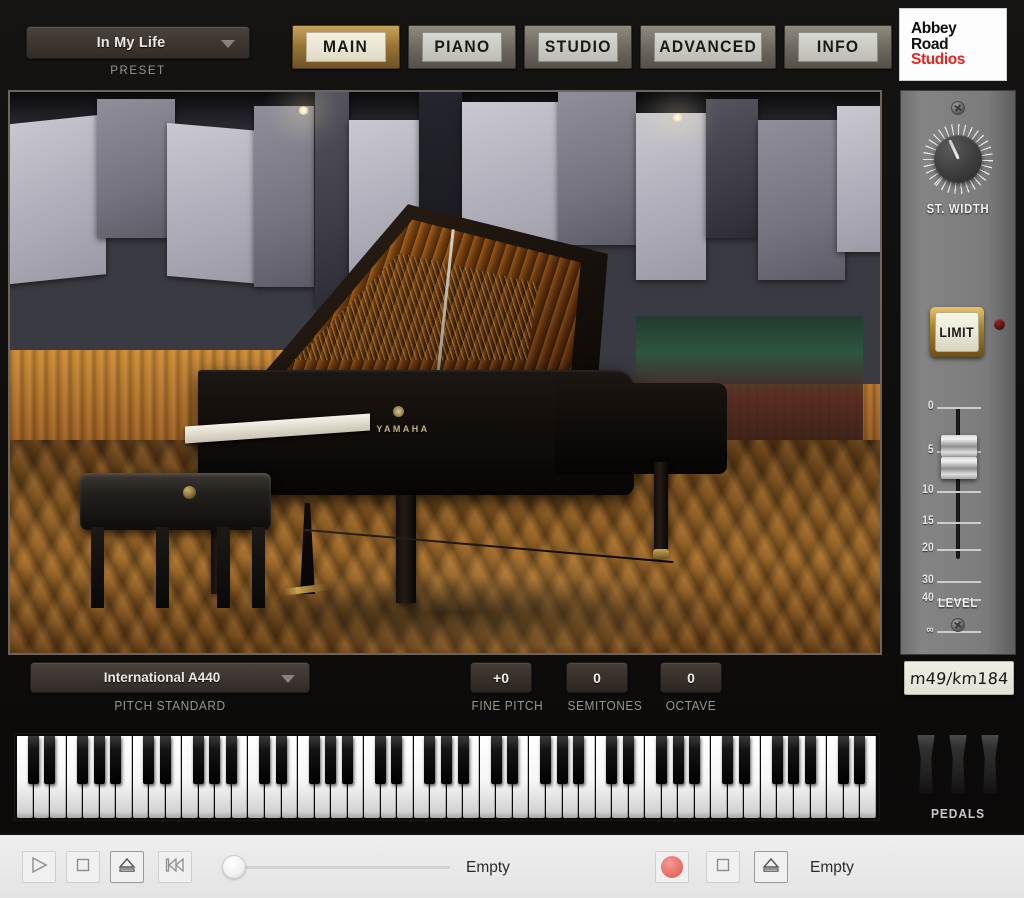  I want to click on pitch-standard-value: International A440, so click(162, 677).